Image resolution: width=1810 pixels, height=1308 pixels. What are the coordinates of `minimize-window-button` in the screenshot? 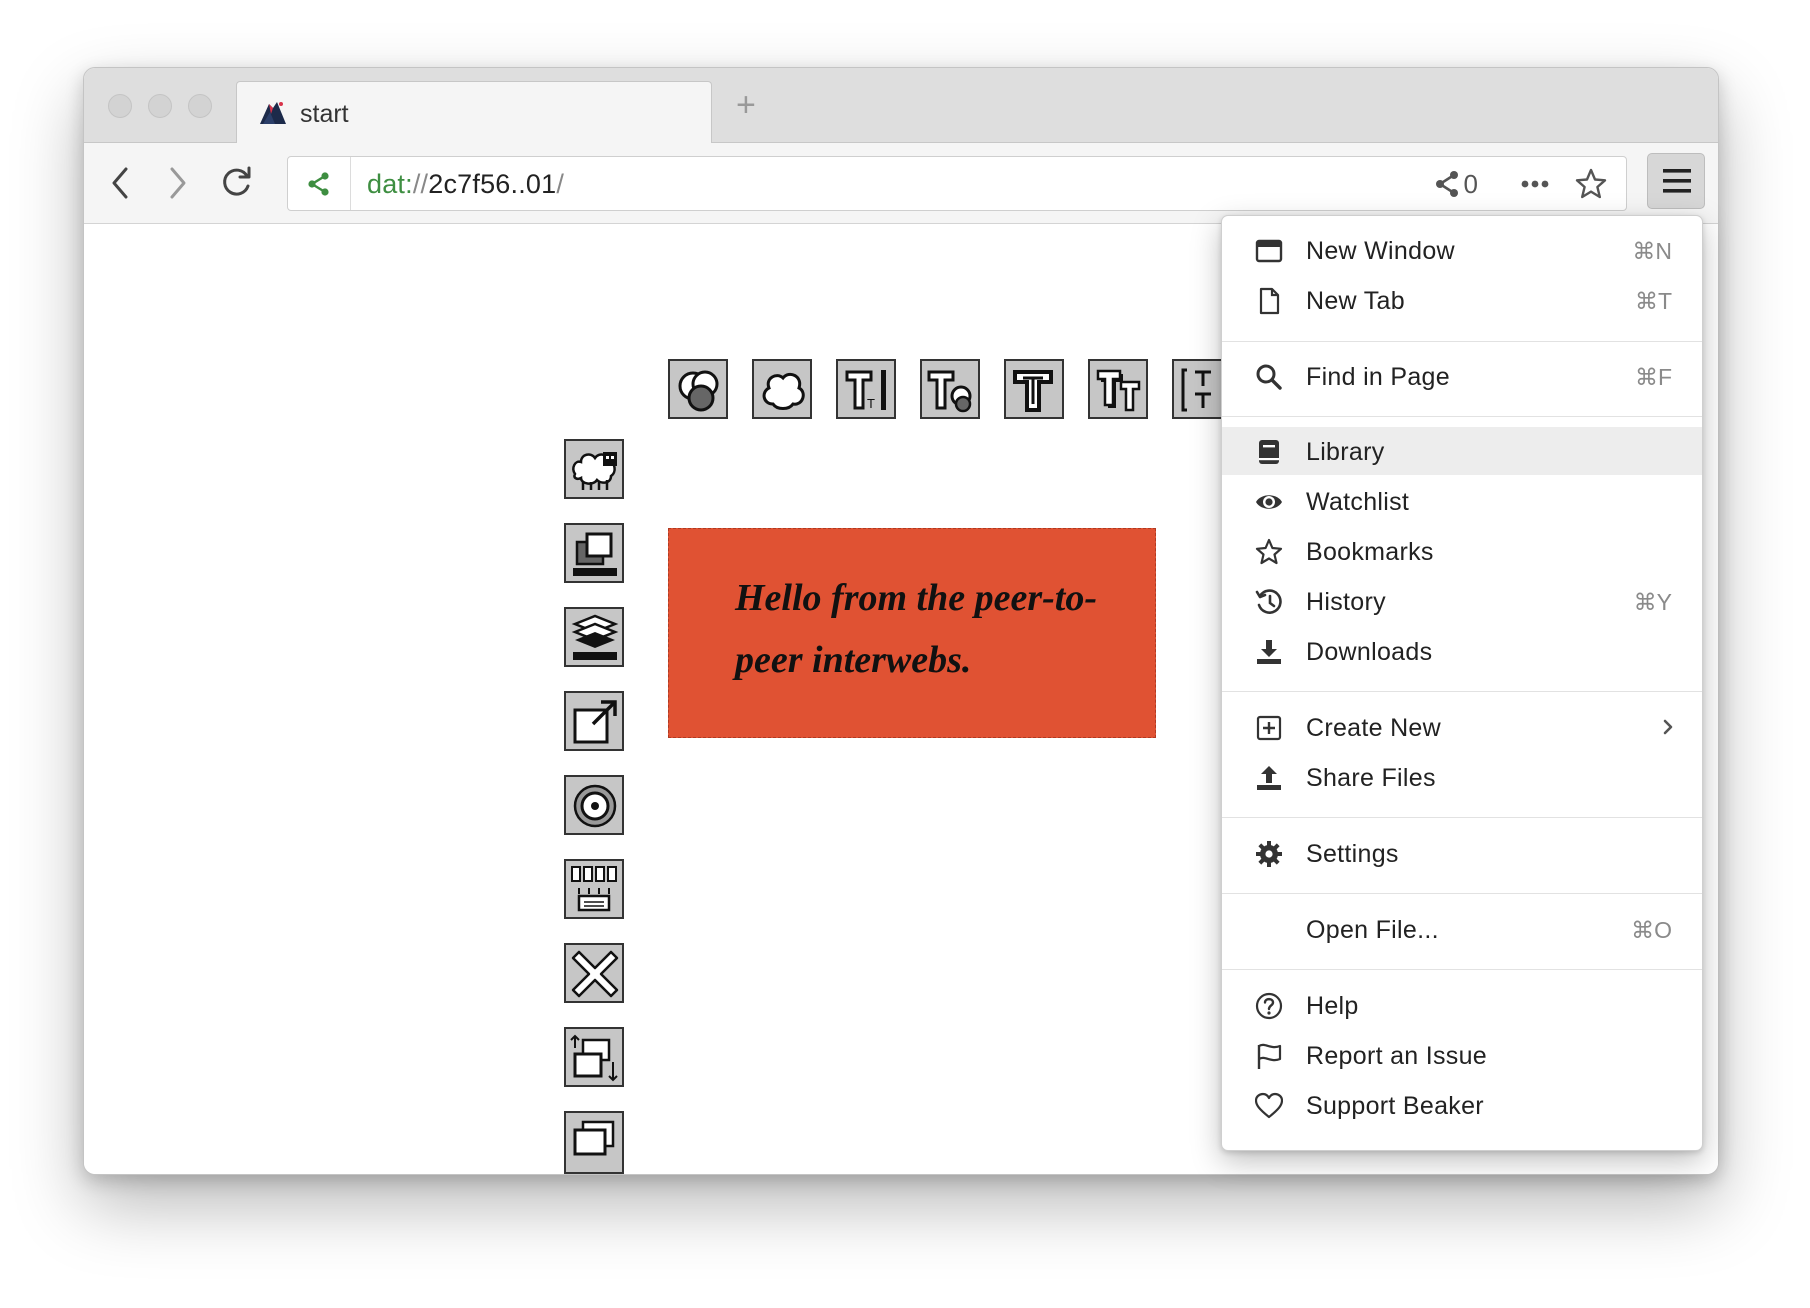 It's located at (160, 106).